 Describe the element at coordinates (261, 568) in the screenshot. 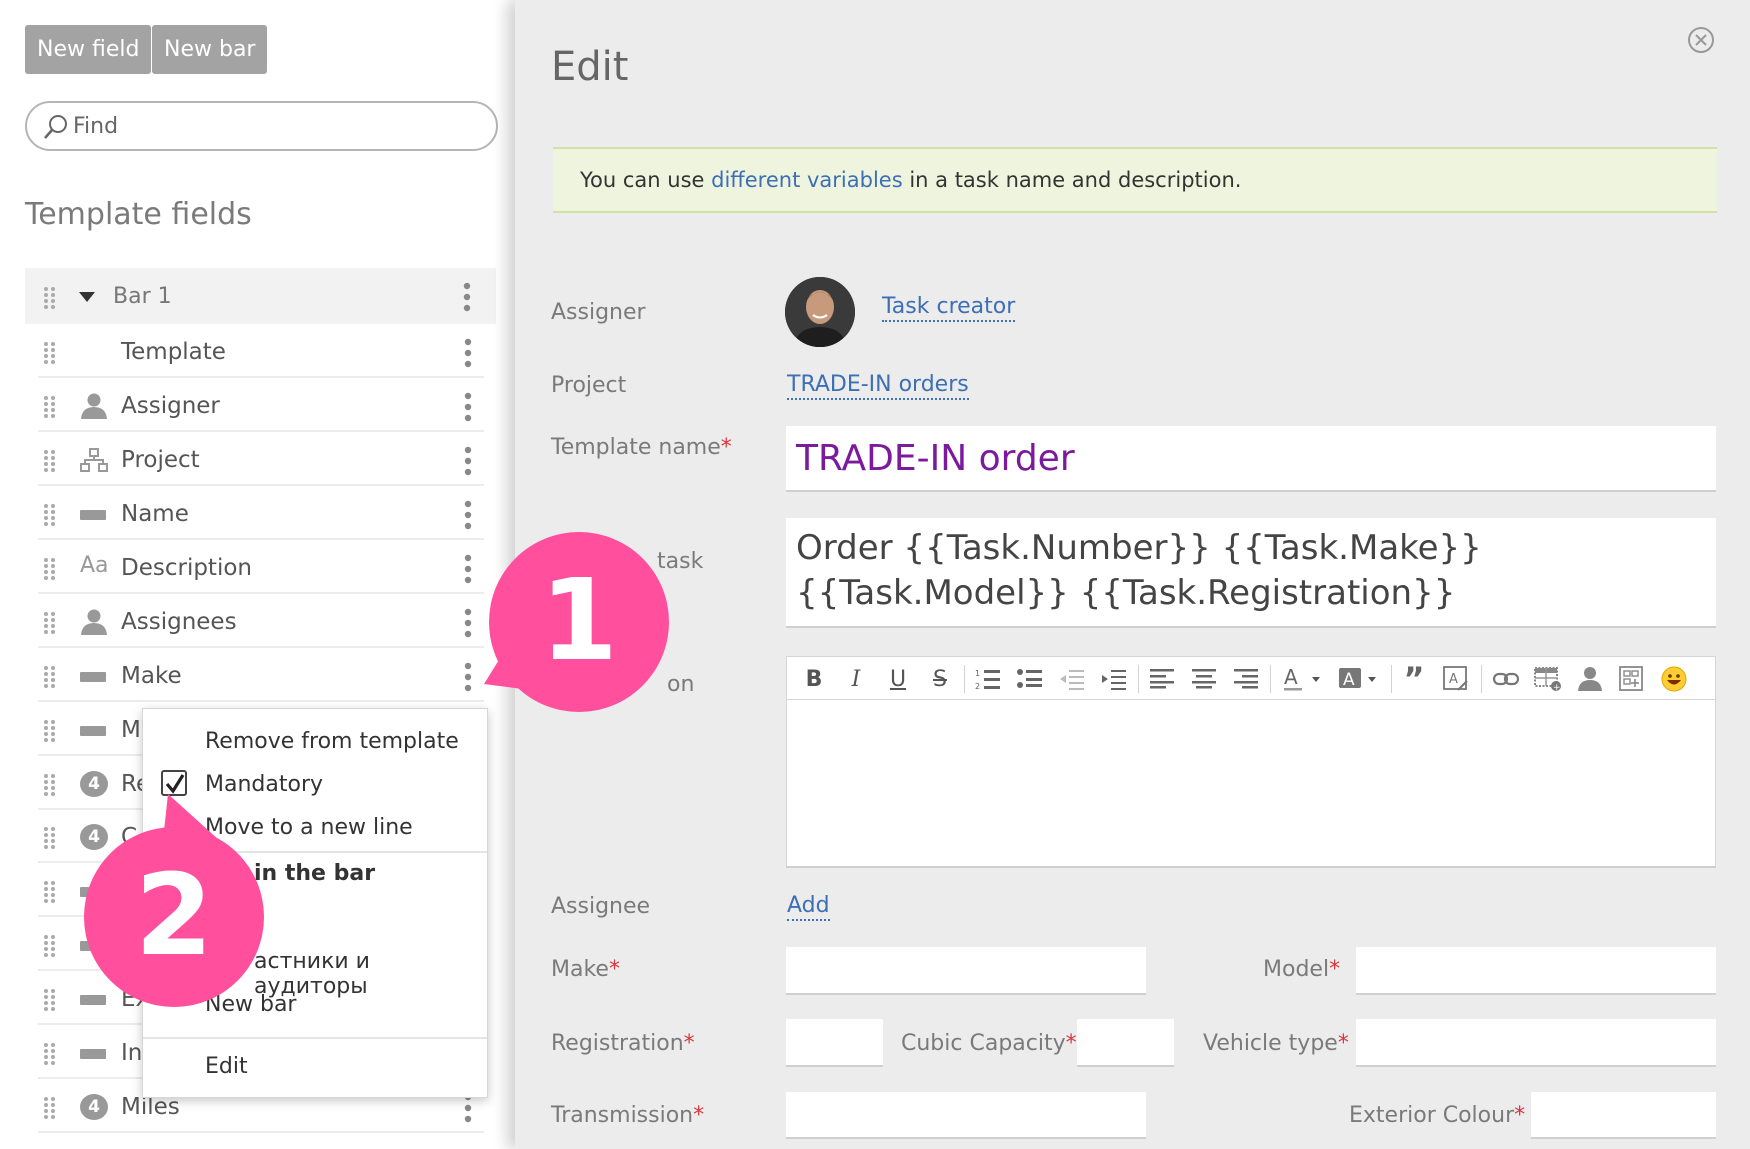

I see `field-row: Aa Description` at that location.